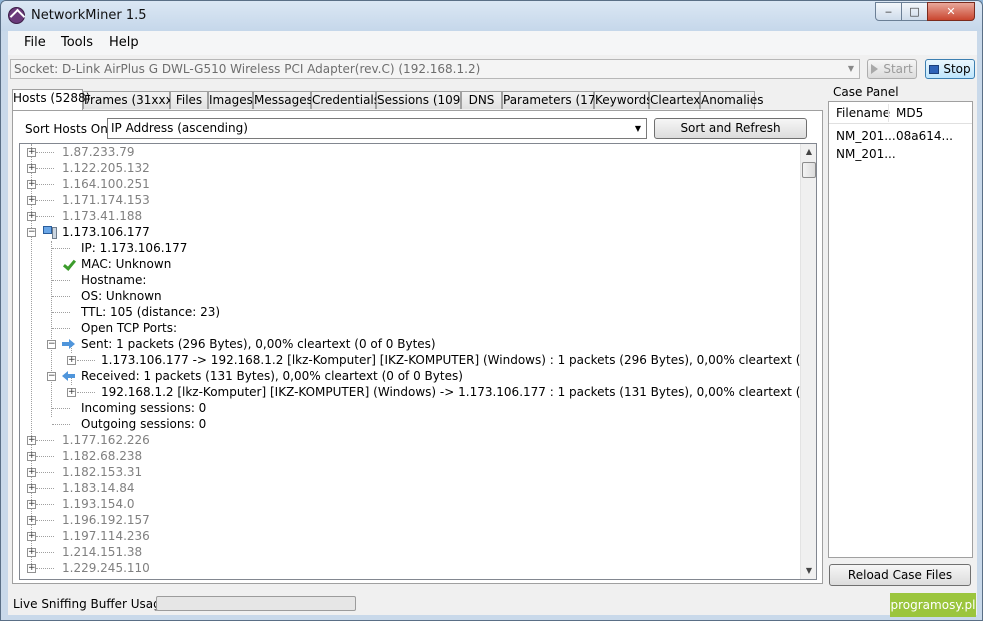 This screenshot has width=983, height=621. I want to click on minimize-button: ‒, so click(888, 11).